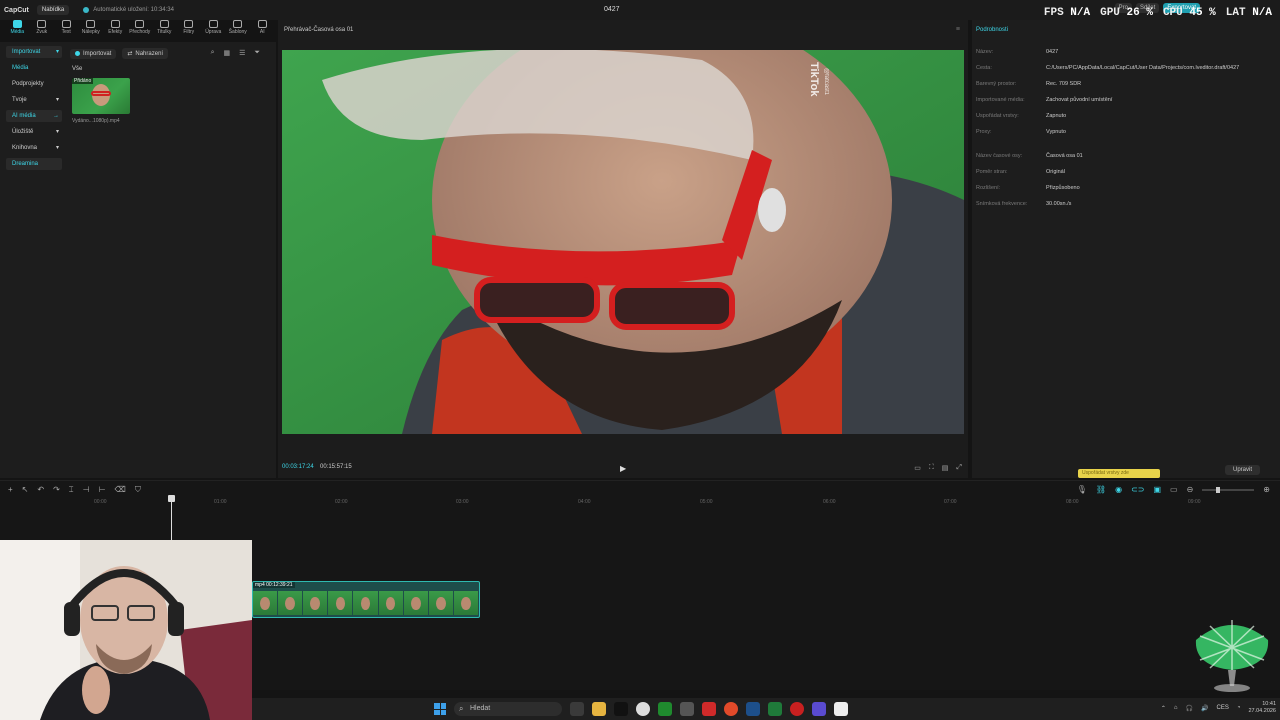 This screenshot has width=1280, height=720. What do you see at coordinates (623, 468) in the screenshot?
I see `play-icon: ▶` at bounding box center [623, 468].